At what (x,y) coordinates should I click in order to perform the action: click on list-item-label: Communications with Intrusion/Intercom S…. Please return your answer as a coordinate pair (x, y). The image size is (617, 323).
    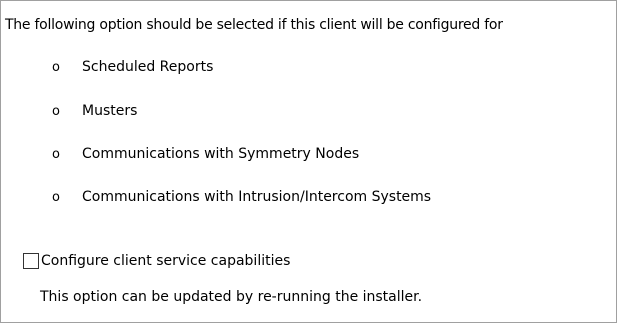
    Looking at the image, I should click on (257, 197).